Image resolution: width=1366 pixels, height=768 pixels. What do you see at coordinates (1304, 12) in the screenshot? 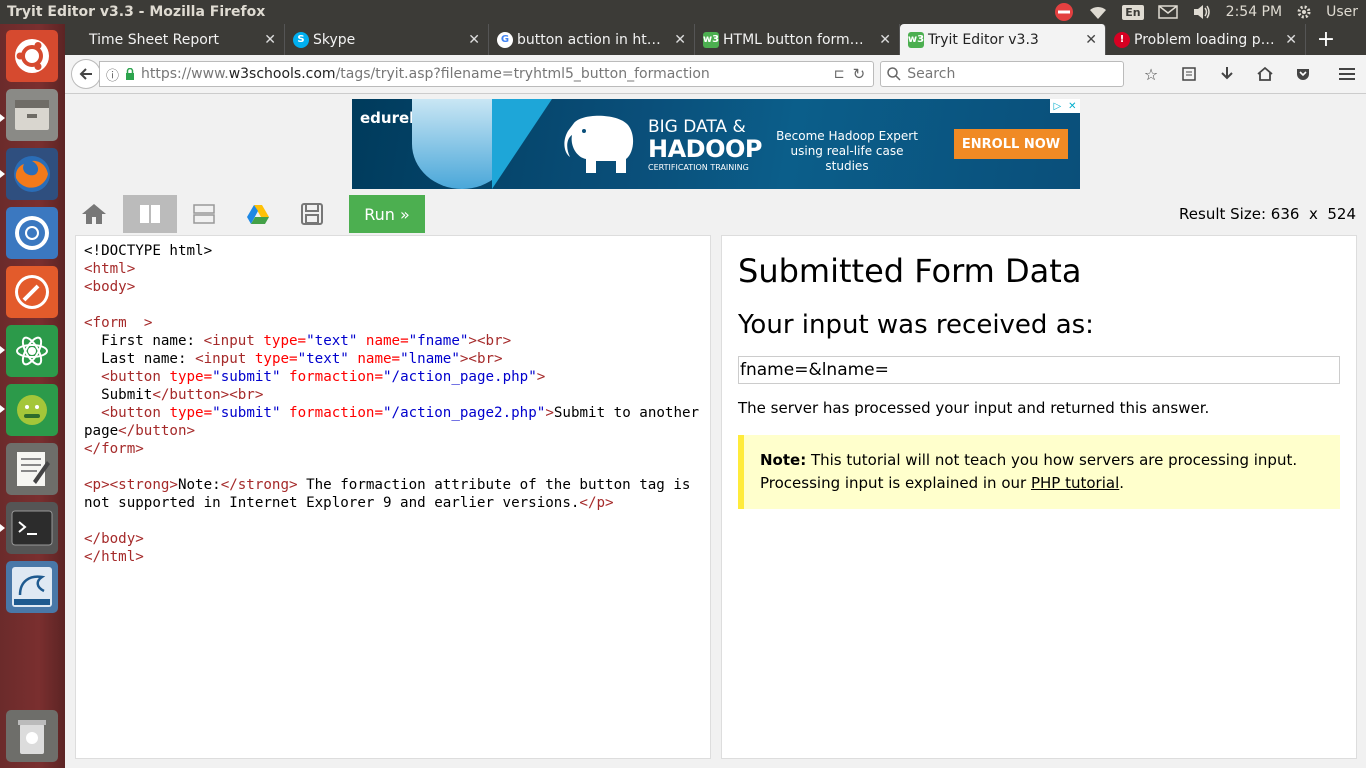
I see `settings-gear-icon` at bounding box center [1304, 12].